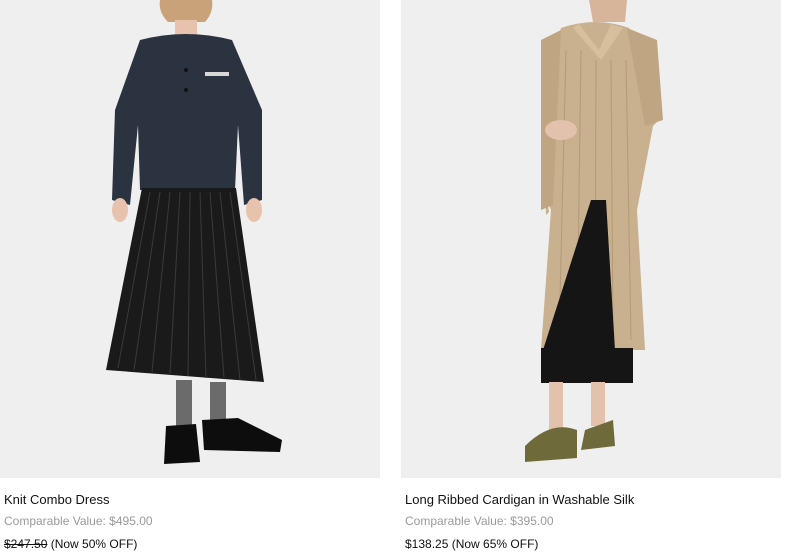 Image resolution: width=785 pixels, height=558 pixels. What do you see at coordinates (519, 499) in the screenshot?
I see `product-name: Long Ribbed Cardigan in Washable Silk` at bounding box center [519, 499].